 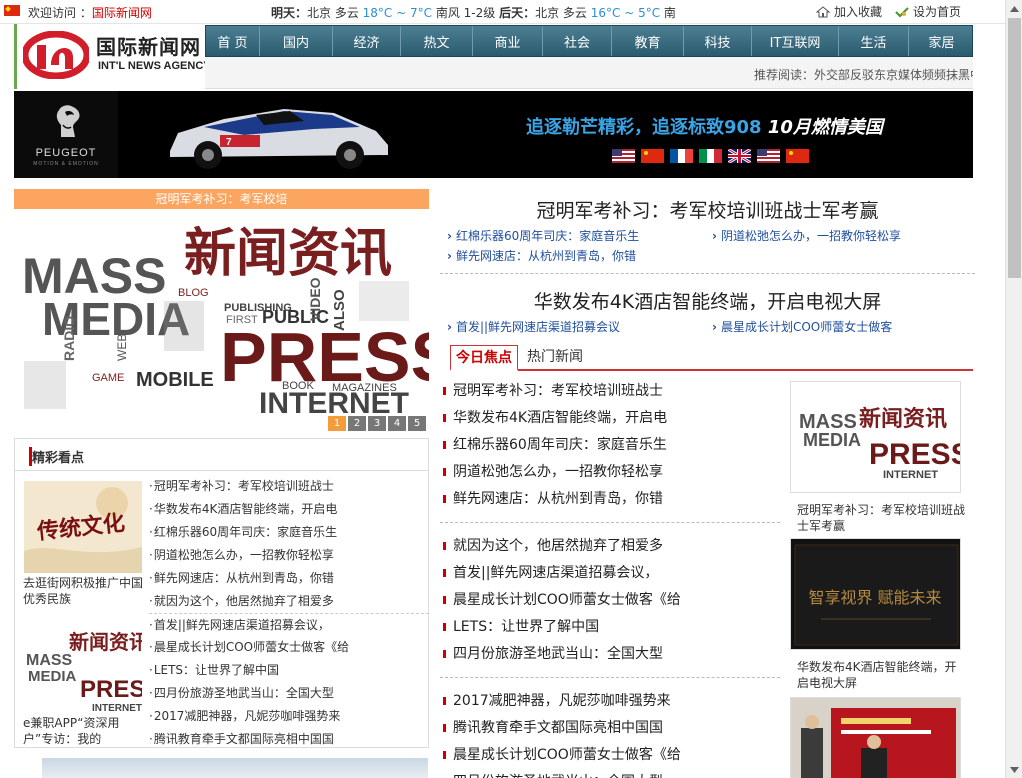 I want to click on set-homepage-link: 设为首页, so click(x=928, y=11).